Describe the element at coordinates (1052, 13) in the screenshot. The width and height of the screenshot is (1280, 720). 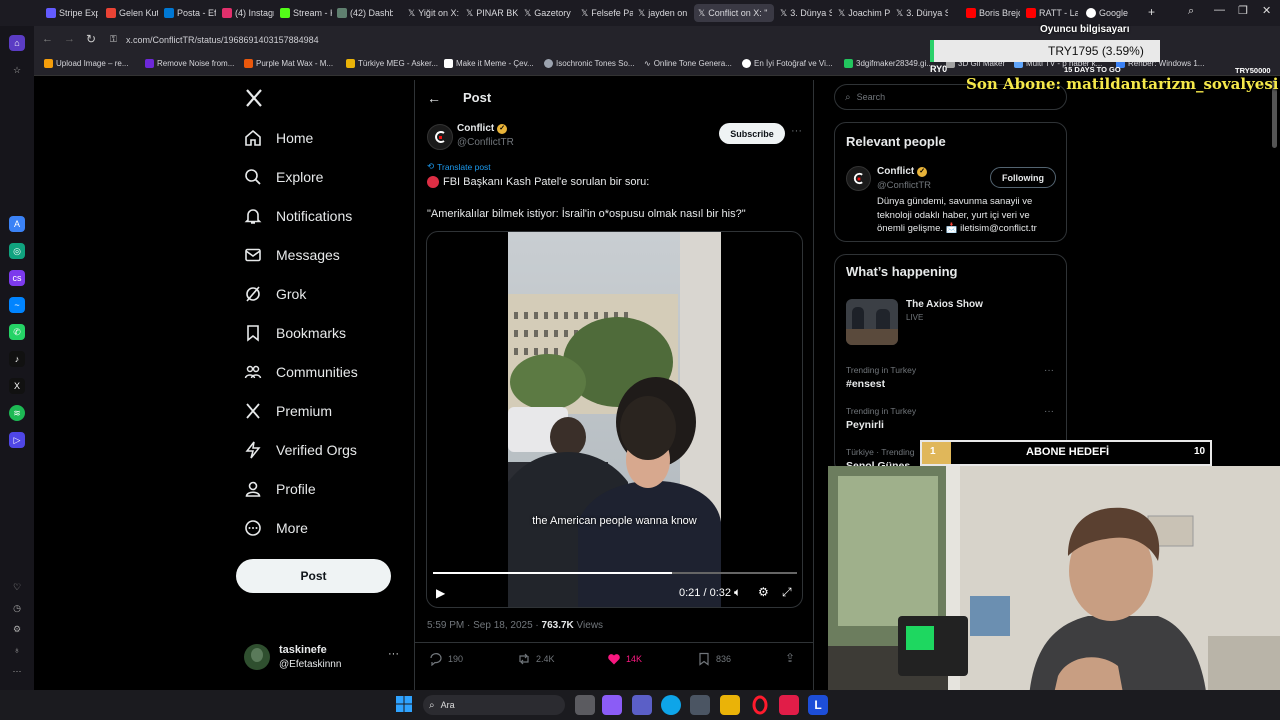
I see `tab: RATT - Lay` at that location.